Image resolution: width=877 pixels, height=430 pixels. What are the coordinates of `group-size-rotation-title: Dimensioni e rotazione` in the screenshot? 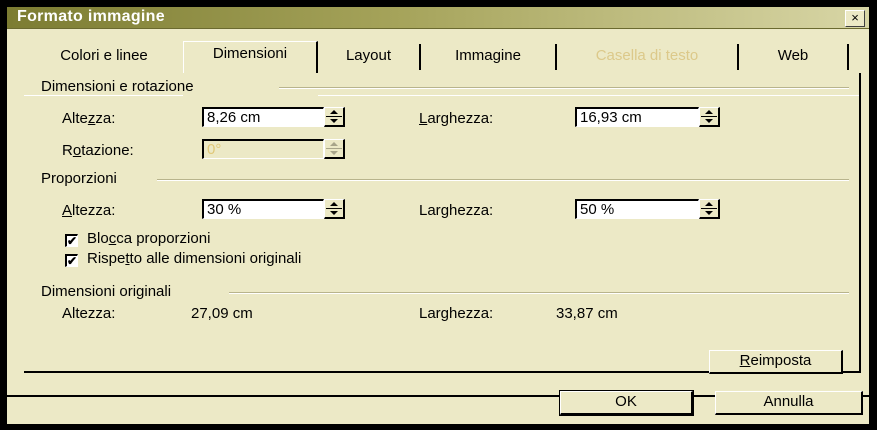 It's located at (117, 86).